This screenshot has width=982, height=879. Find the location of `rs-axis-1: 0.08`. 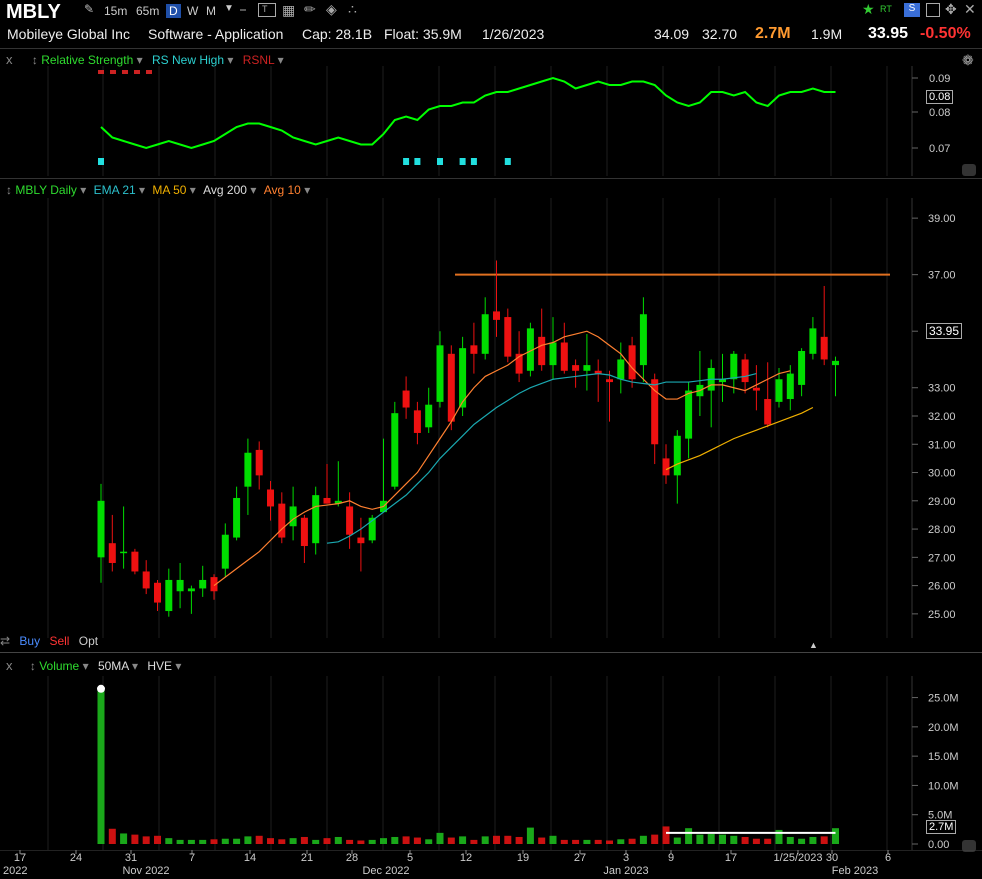

rs-axis-1: 0.08 is located at coordinates (939, 113).